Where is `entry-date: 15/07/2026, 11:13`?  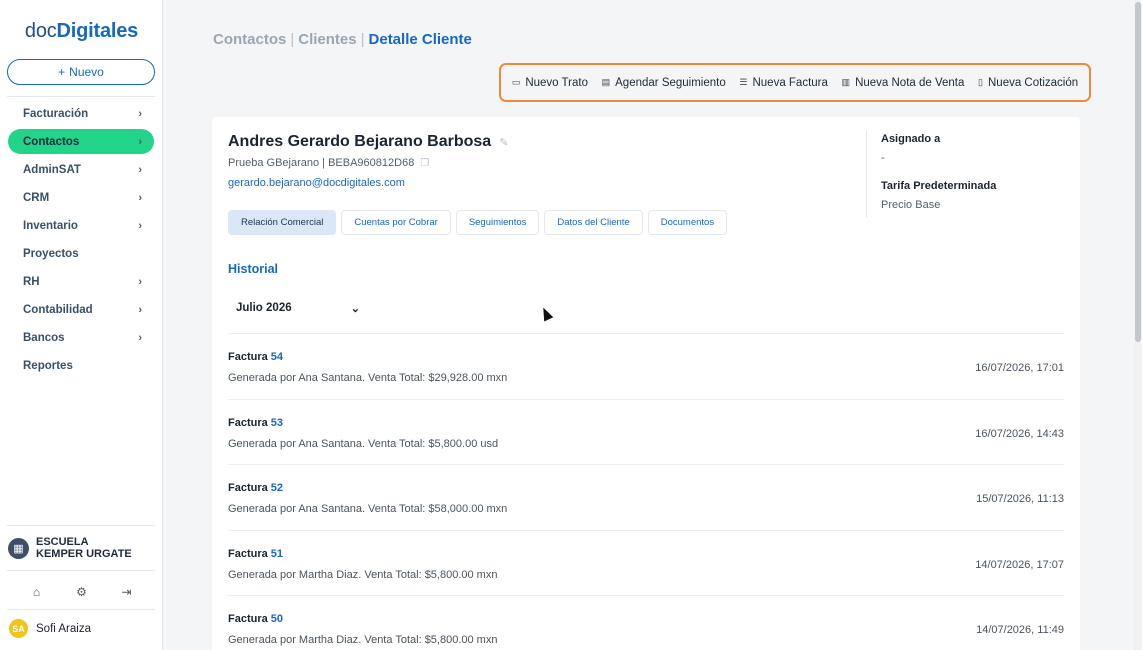
entry-date: 15/07/2026, 11:13 is located at coordinates (1020, 499).